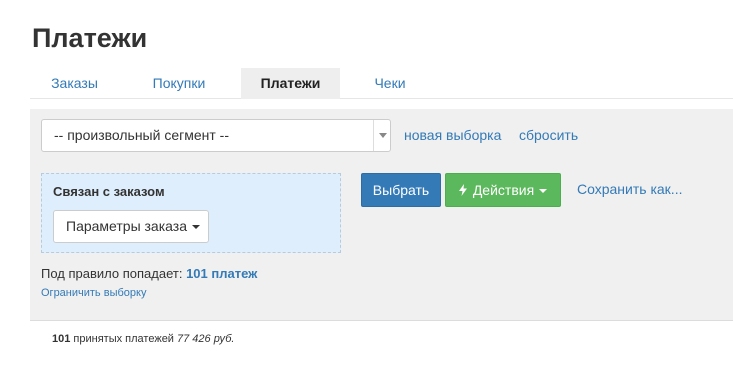 The width and height of the screenshot is (733, 366). I want to click on segment-select-value: -- произвольный сегмент --, so click(141, 135).